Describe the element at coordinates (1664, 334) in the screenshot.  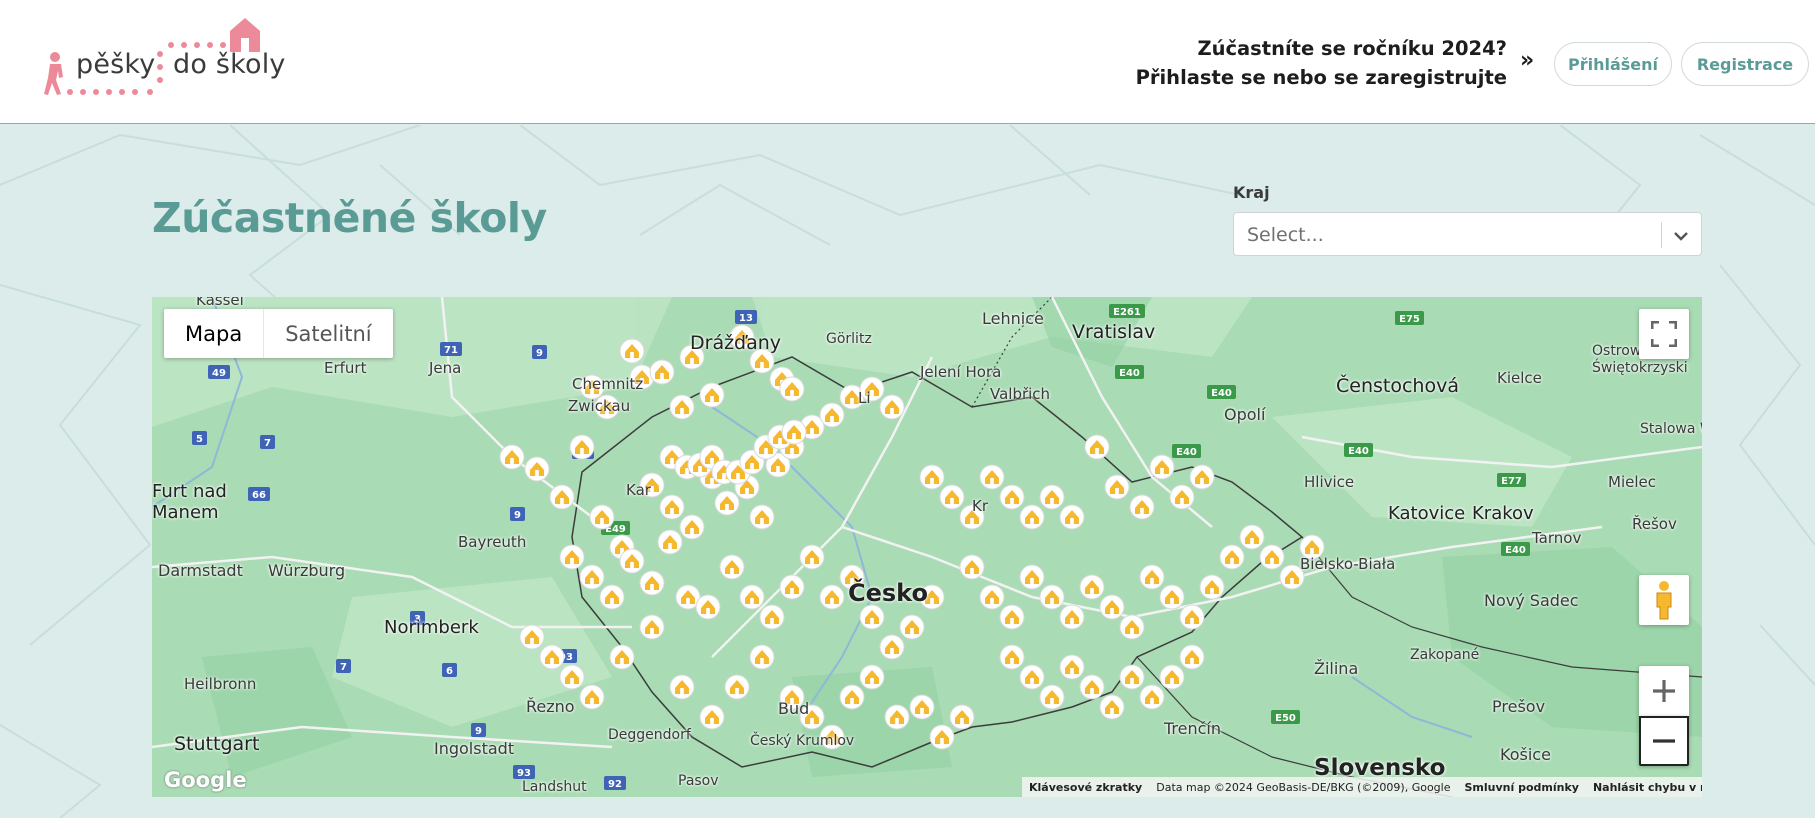
I see `fullscreen-button` at that location.